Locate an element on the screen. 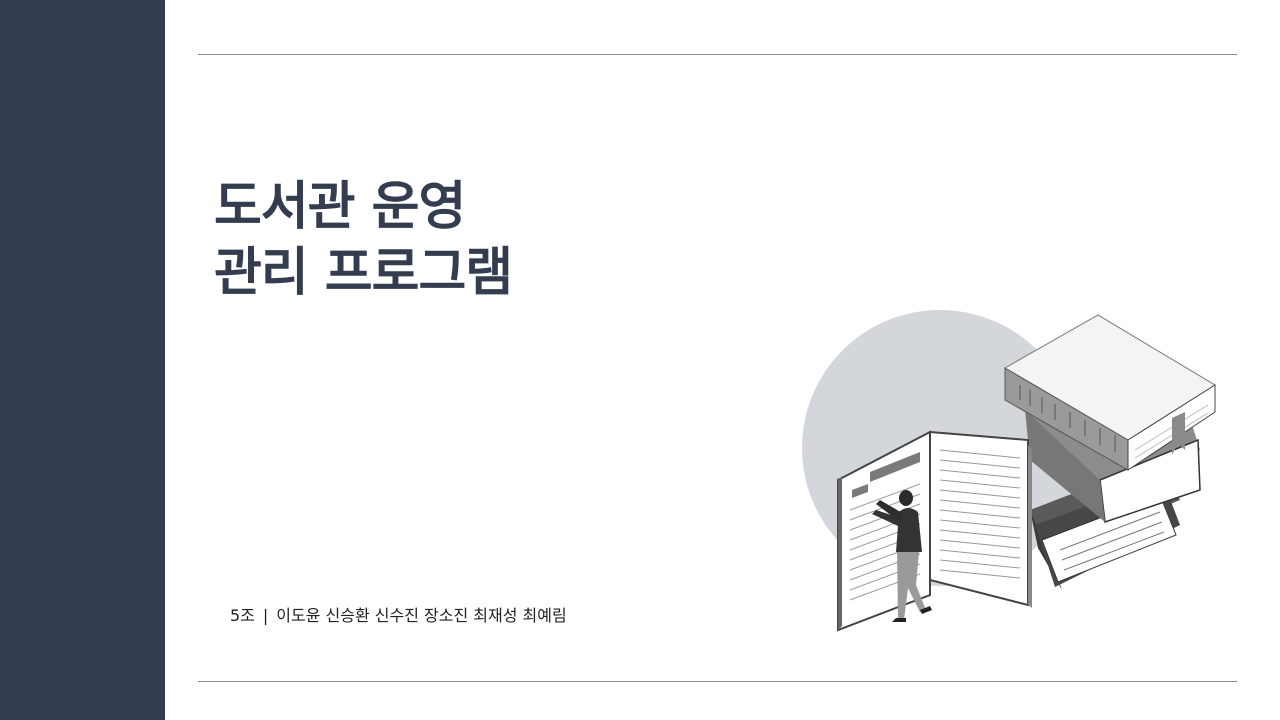  slide-title: 도서관 운영 관리 프로그램 is located at coordinates (363, 240).